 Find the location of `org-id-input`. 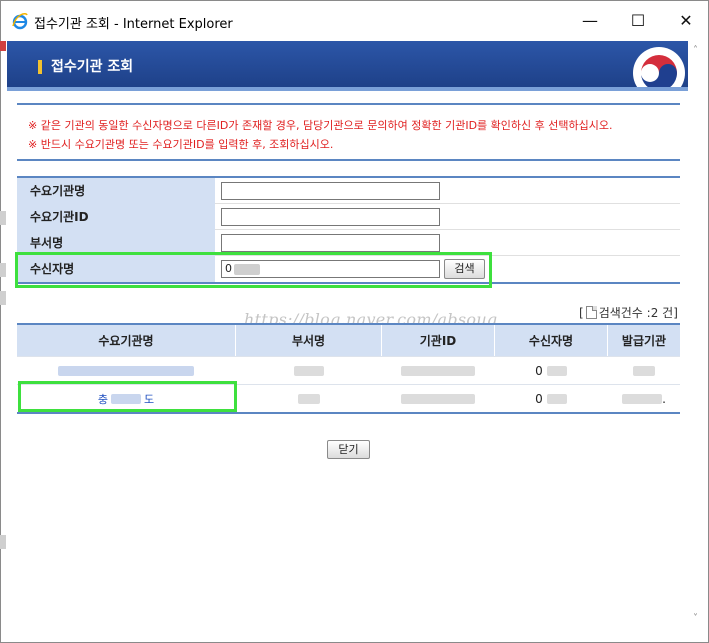

org-id-input is located at coordinates (330, 217).